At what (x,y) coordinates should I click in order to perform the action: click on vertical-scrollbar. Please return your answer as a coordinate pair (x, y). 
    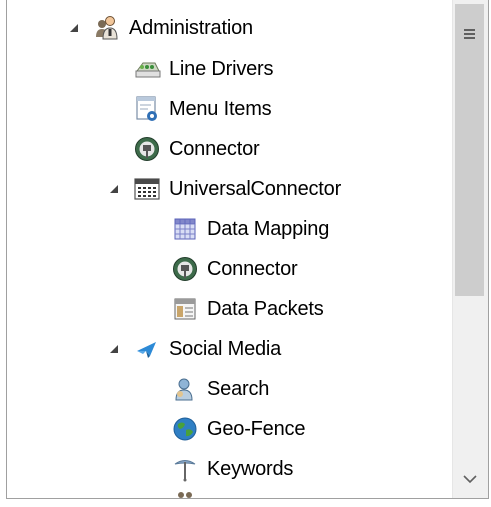
    Looking at the image, I should click on (470, 249).